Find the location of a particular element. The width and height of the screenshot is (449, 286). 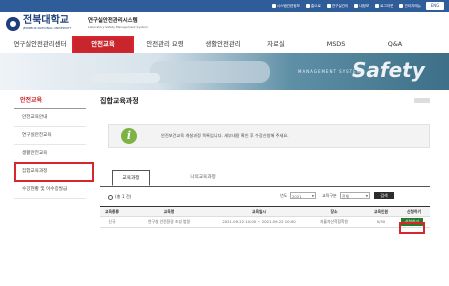

cell-place: 자율자산적합학원 is located at coordinates (334, 221).